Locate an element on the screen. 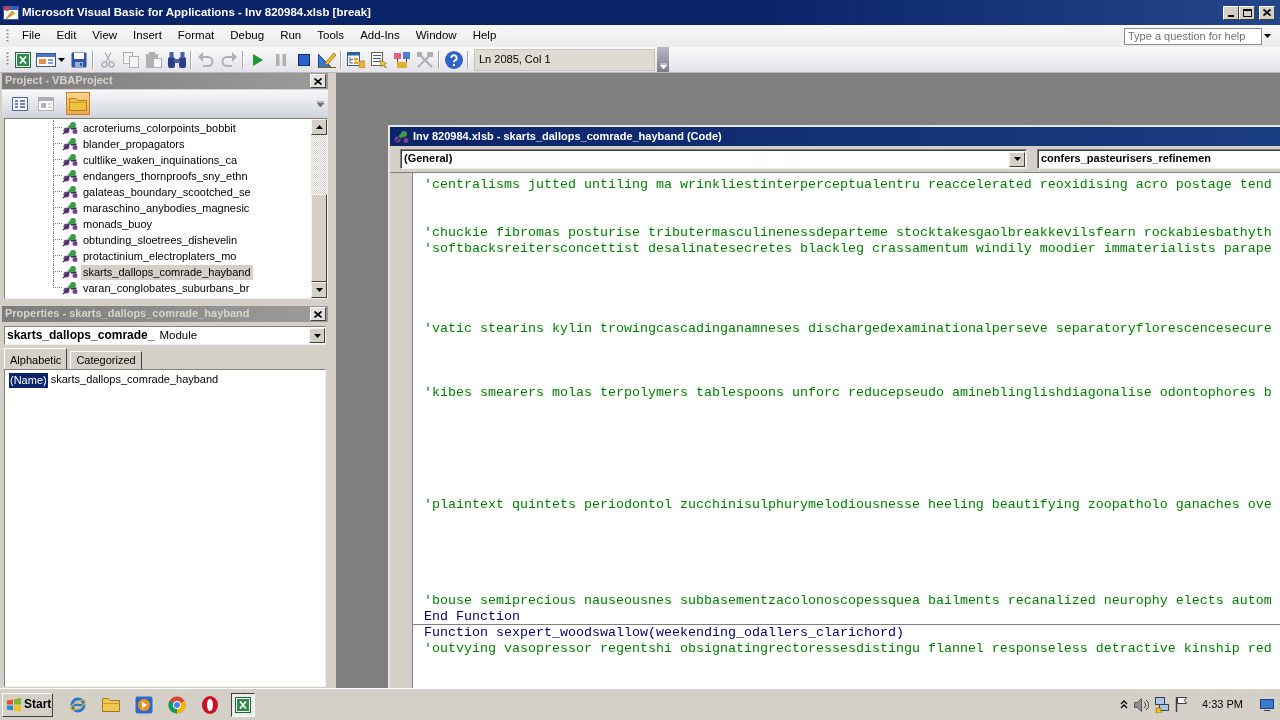  tree-item: cultlike_waken_inquinations_ca is located at coordinates (160, 160).